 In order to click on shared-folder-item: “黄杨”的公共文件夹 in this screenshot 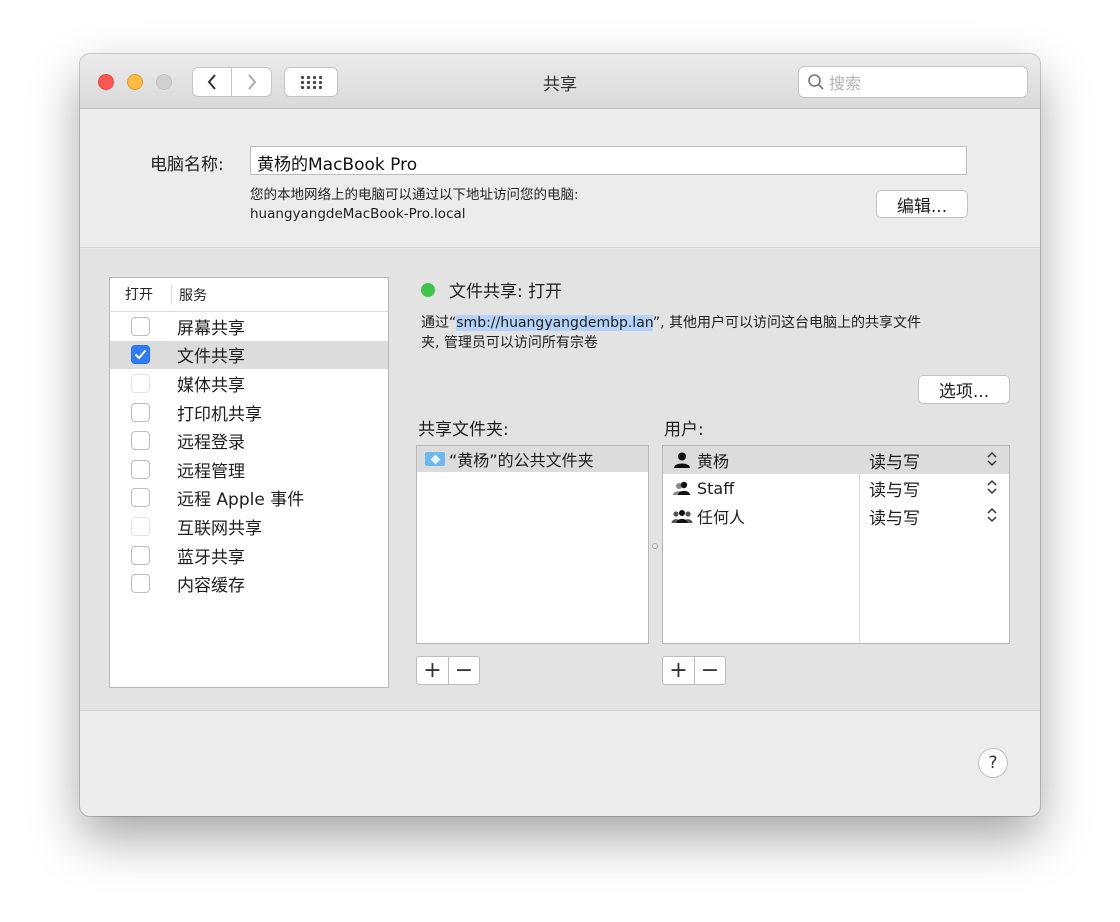, I will do `click(532, 459)`.